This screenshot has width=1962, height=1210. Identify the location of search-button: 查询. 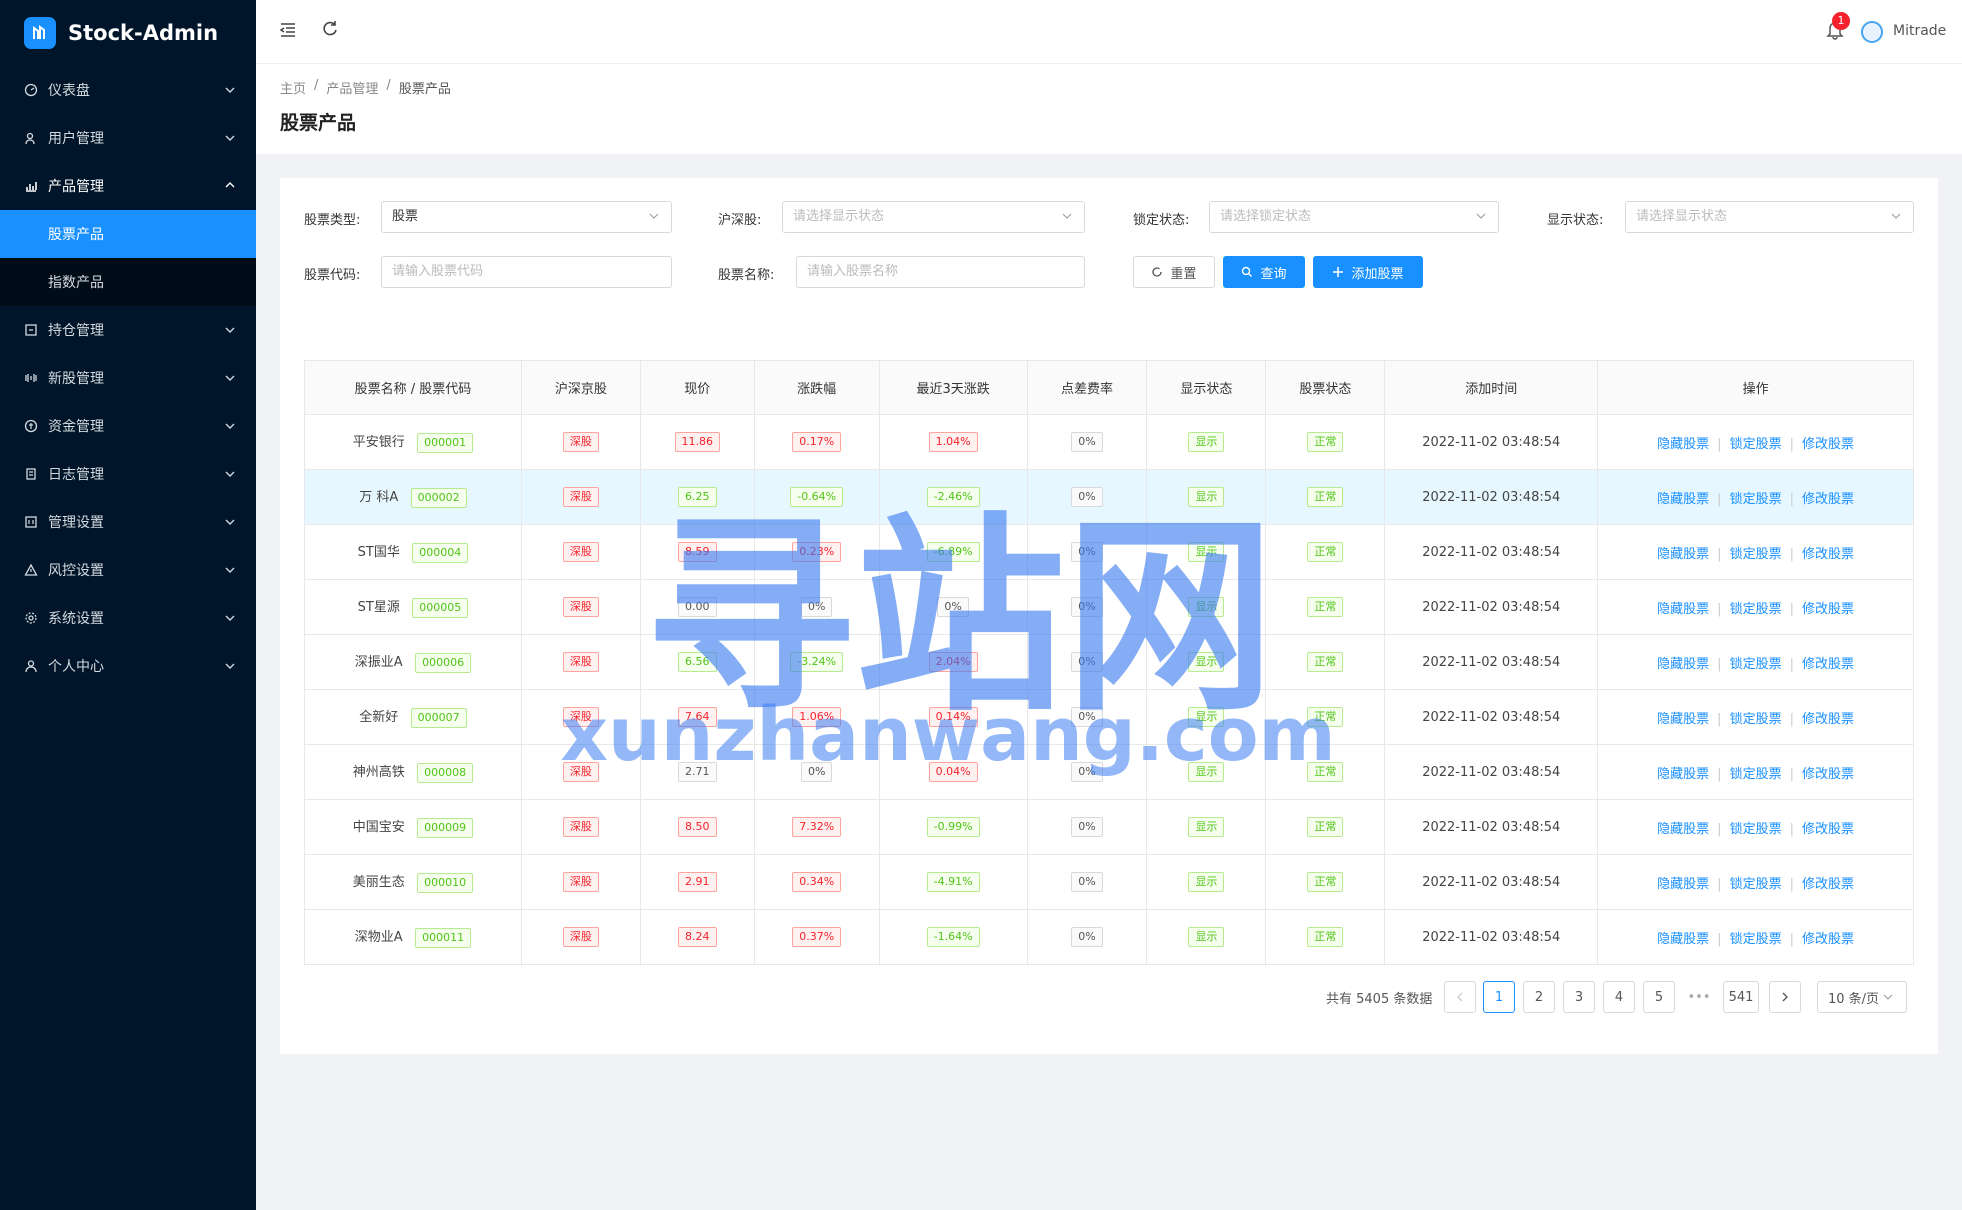
(1264, 272).